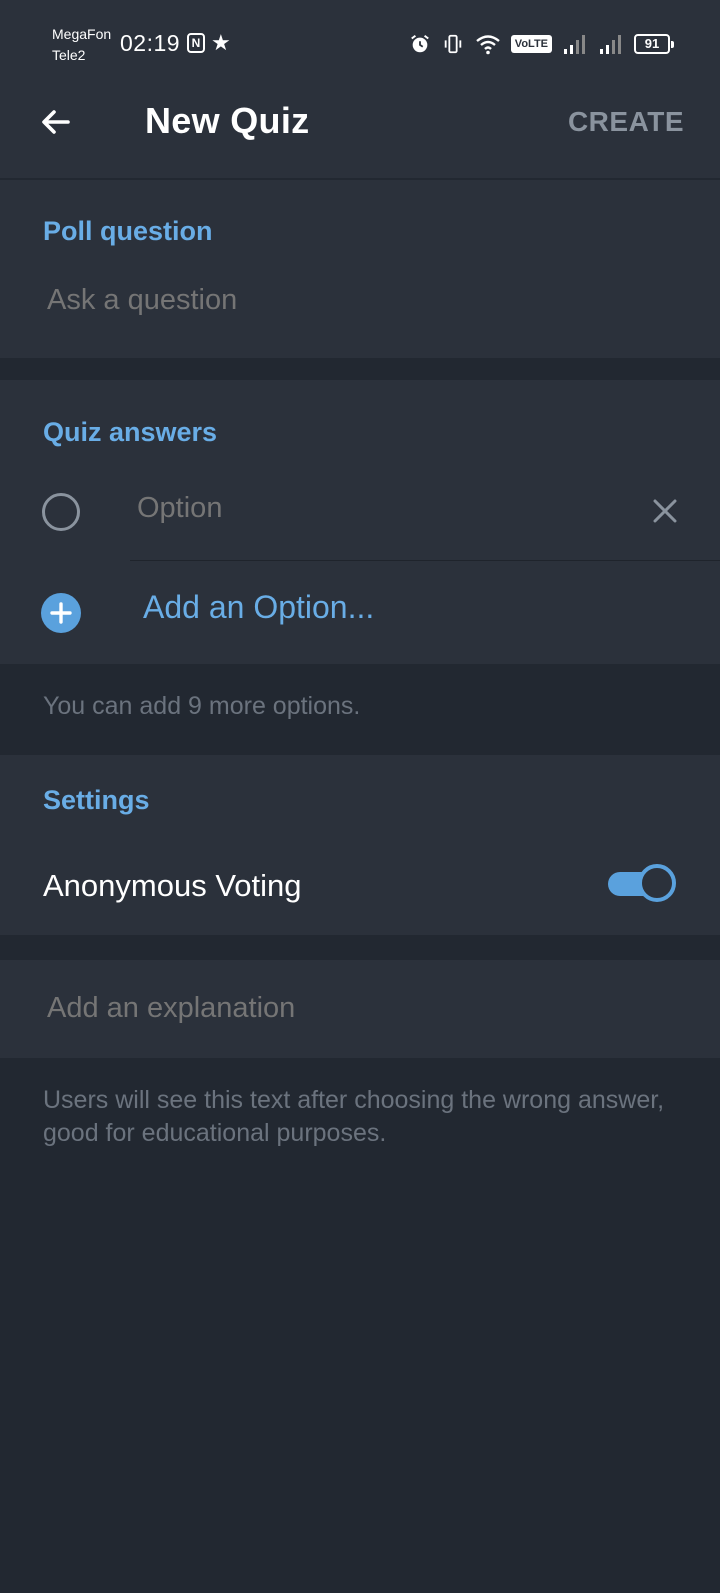 This screenshot has width=720, height=1593. Describe the element at coordinates (357, 1008) in the screenshot. I see `explanation-input` at that location.